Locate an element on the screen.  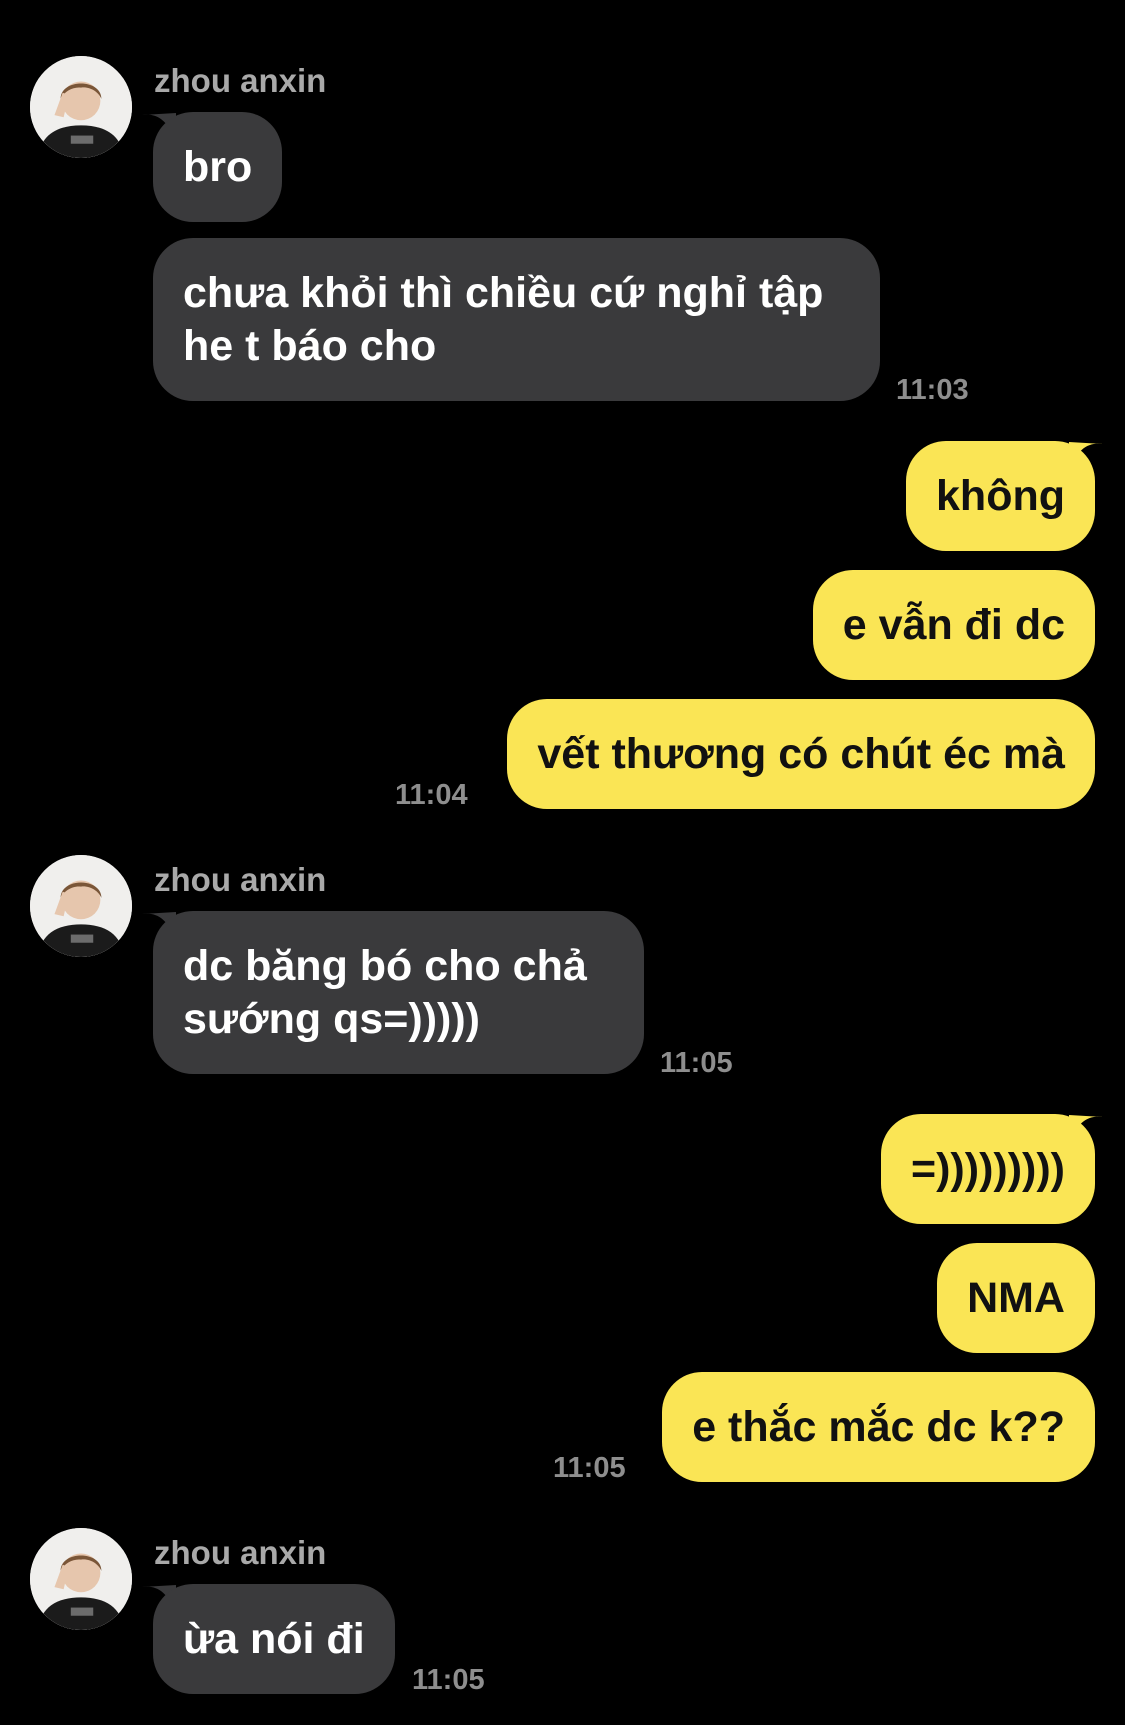
message-bubble: không is located at coordinates (1000, 496).